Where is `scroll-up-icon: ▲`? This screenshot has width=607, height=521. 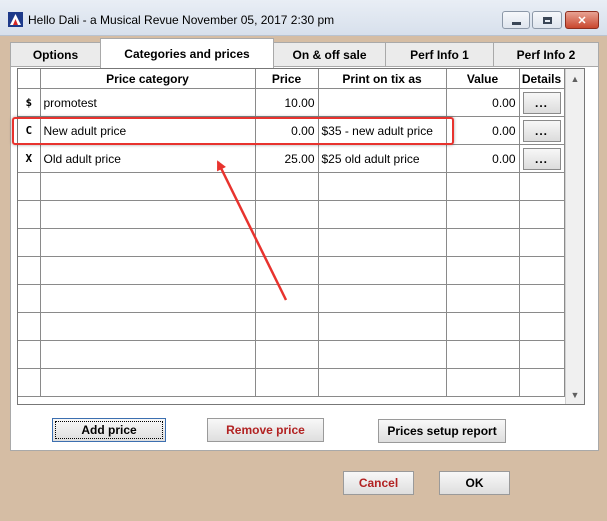 scroll-up-icon: ▲ is located at coordinates (575, 78).